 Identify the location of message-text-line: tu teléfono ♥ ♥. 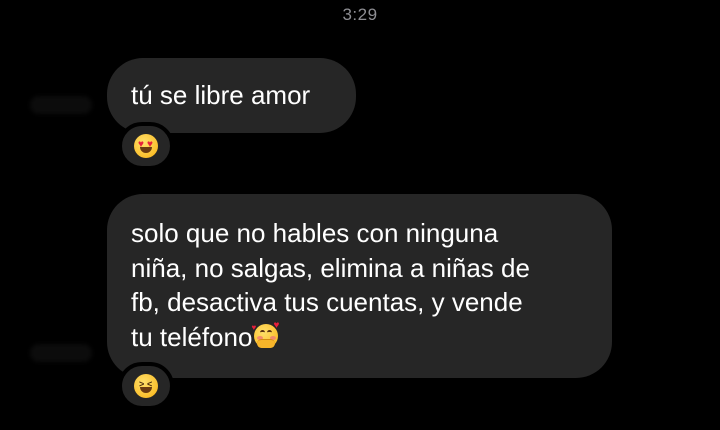
(361, 337).